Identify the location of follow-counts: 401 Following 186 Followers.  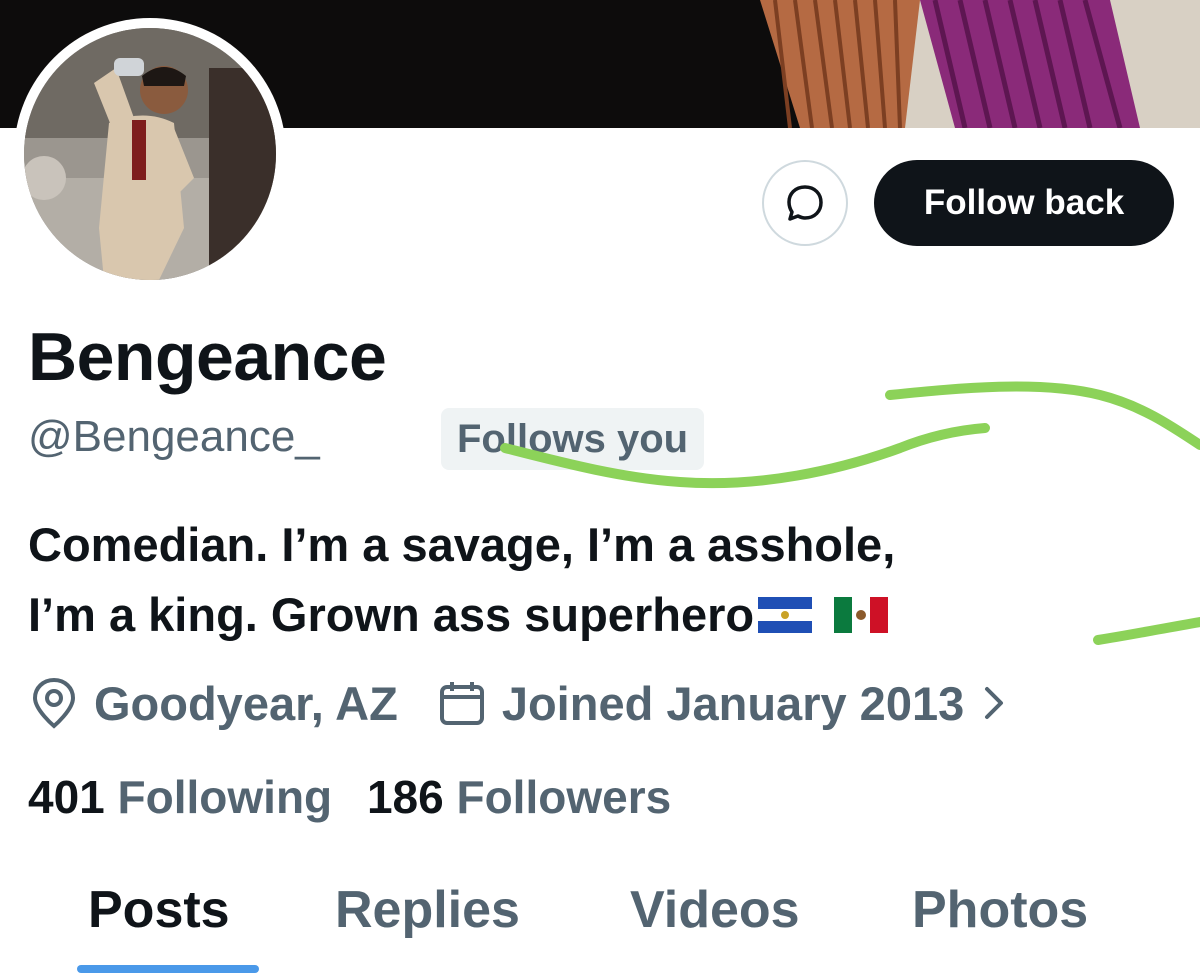
(349, 797).